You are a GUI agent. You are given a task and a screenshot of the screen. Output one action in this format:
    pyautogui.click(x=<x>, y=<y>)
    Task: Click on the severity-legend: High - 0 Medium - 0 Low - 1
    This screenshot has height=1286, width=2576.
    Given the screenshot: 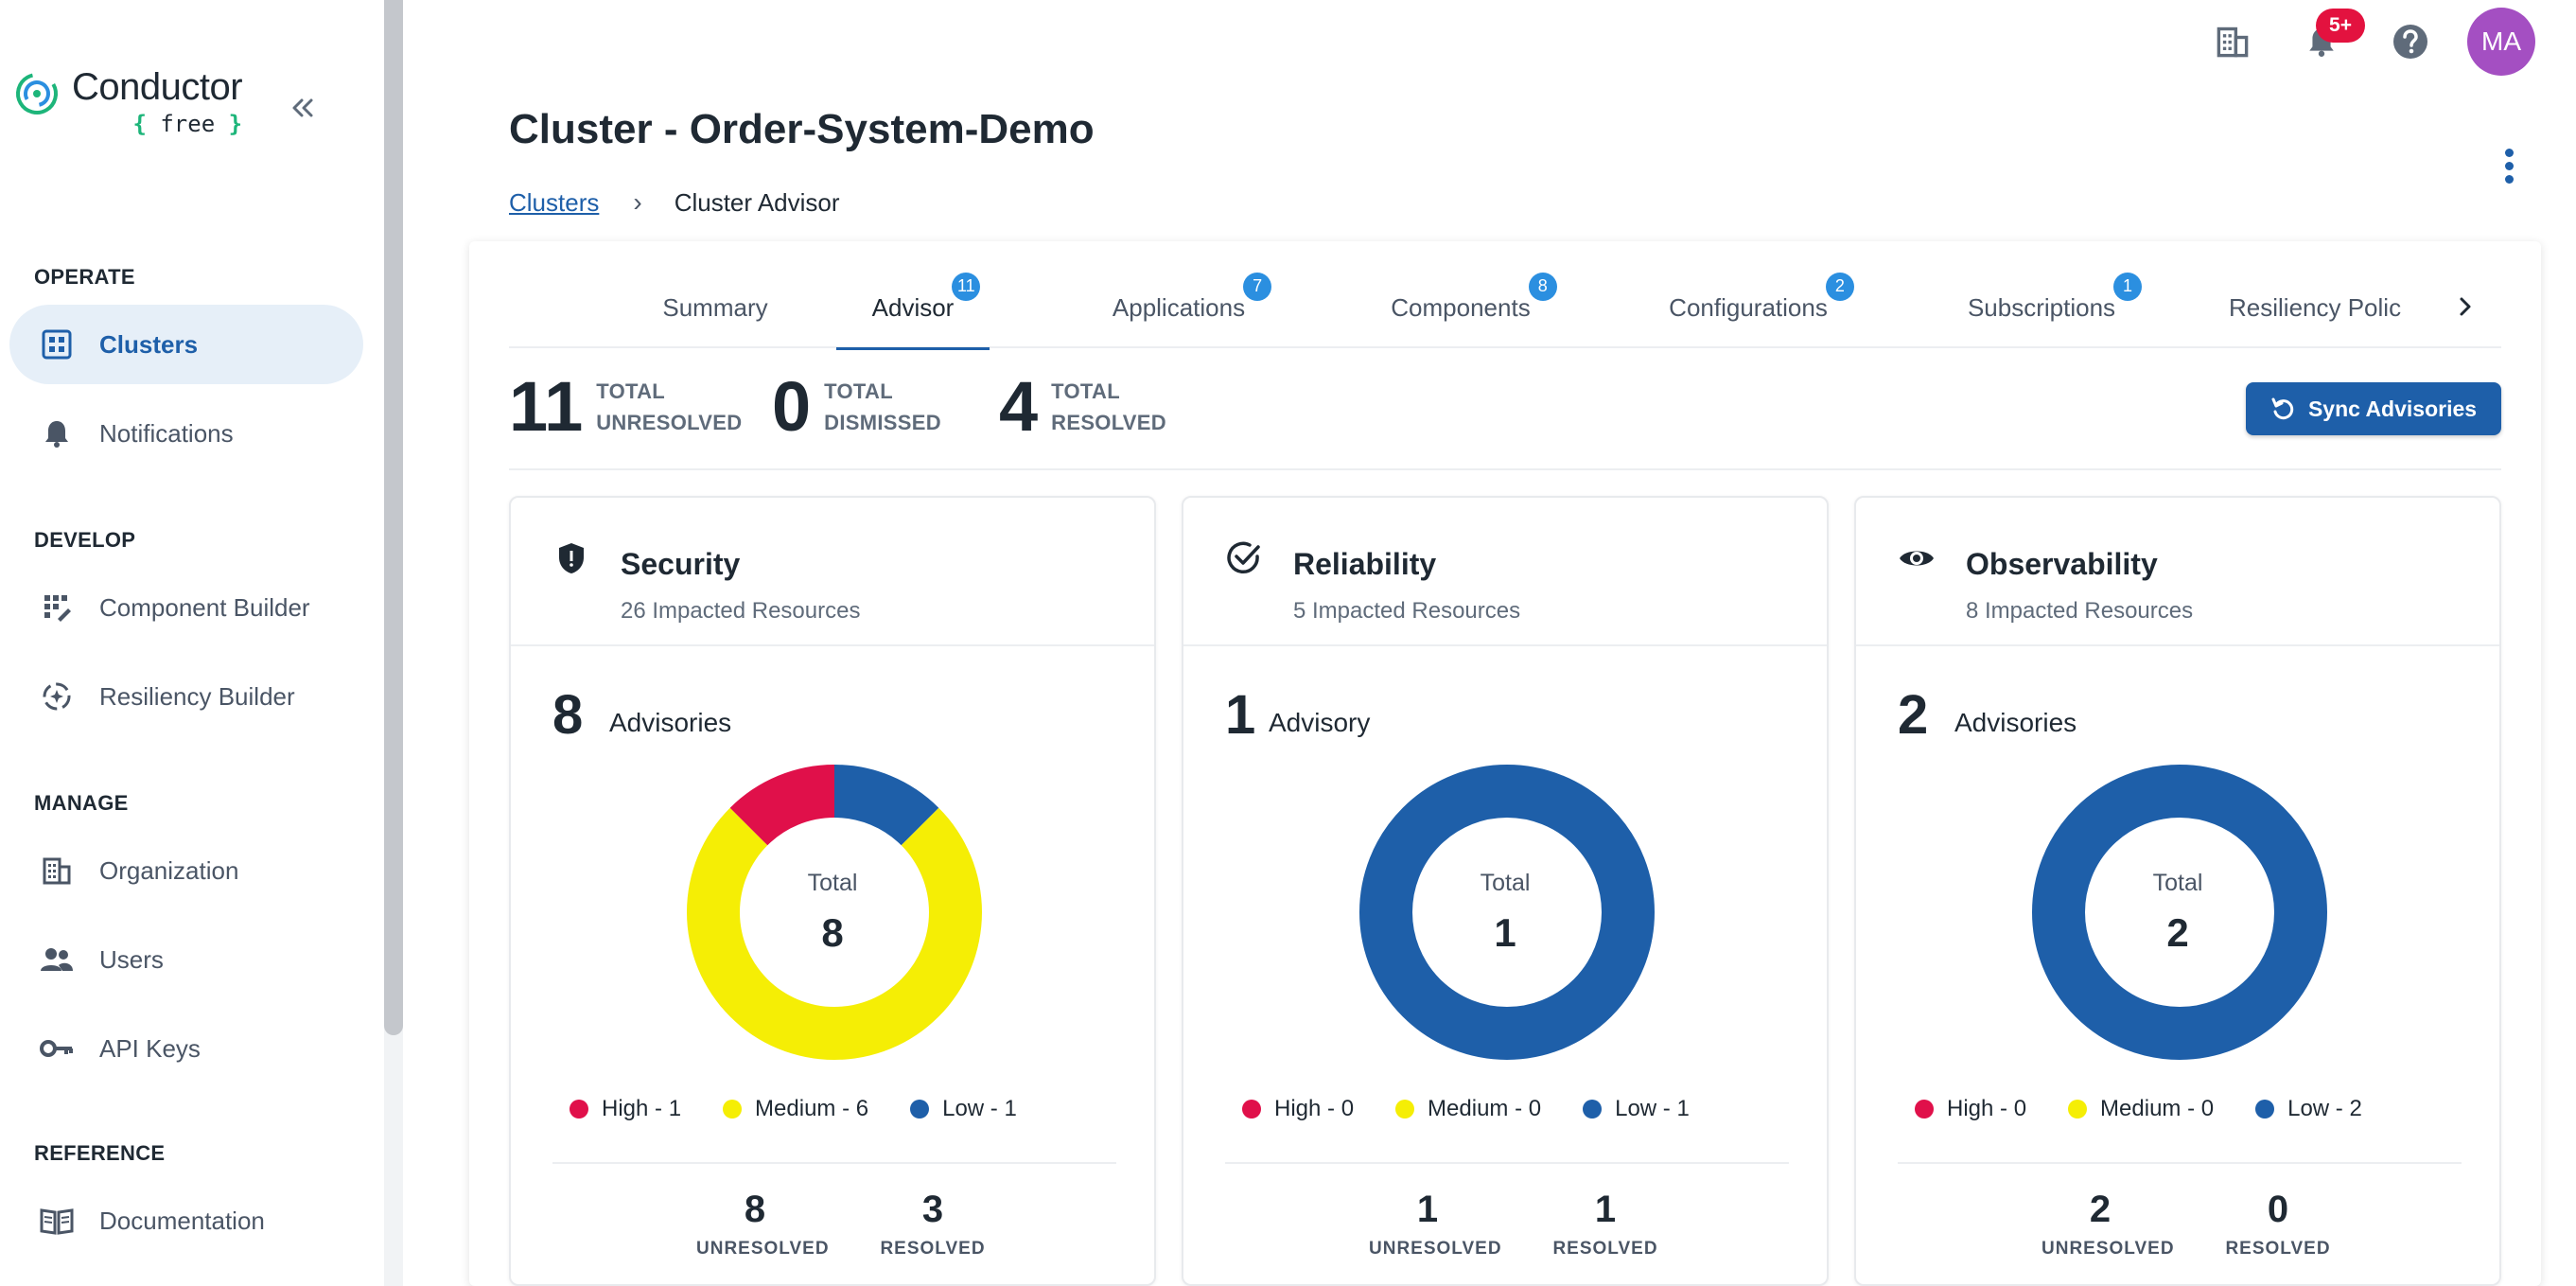 What is the action you would take?
    pyautogui.click(x=1486, y=1109)
    